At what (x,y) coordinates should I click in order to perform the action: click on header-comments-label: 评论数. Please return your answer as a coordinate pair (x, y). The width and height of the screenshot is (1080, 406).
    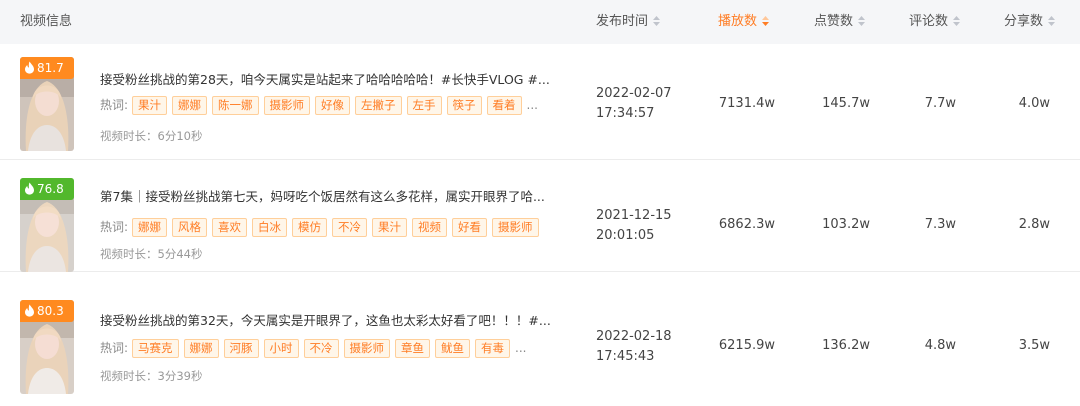
    Looking at the image, I should click on (929, 21).